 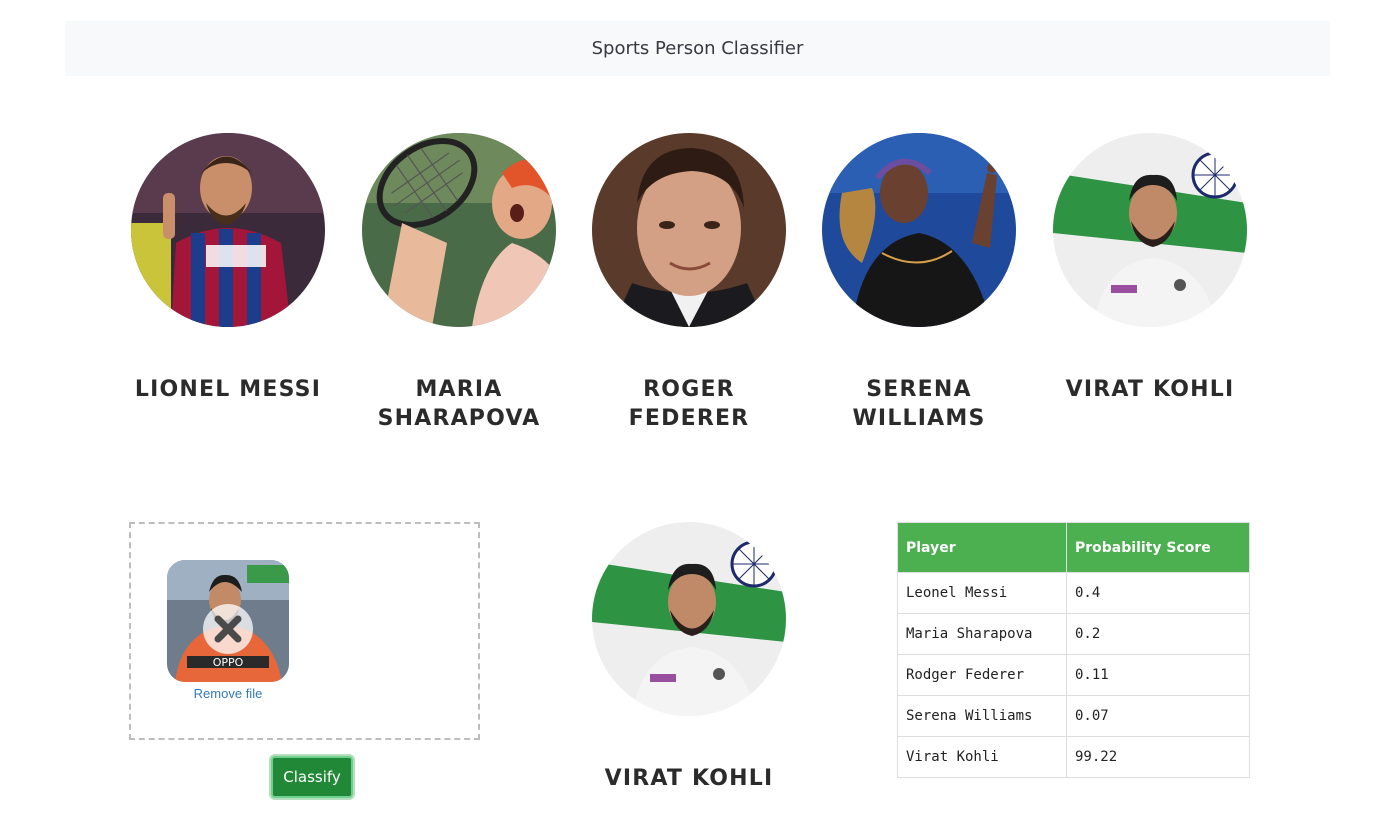 I want to click on table-cell: 0.11, so click(x=1158, y=675).